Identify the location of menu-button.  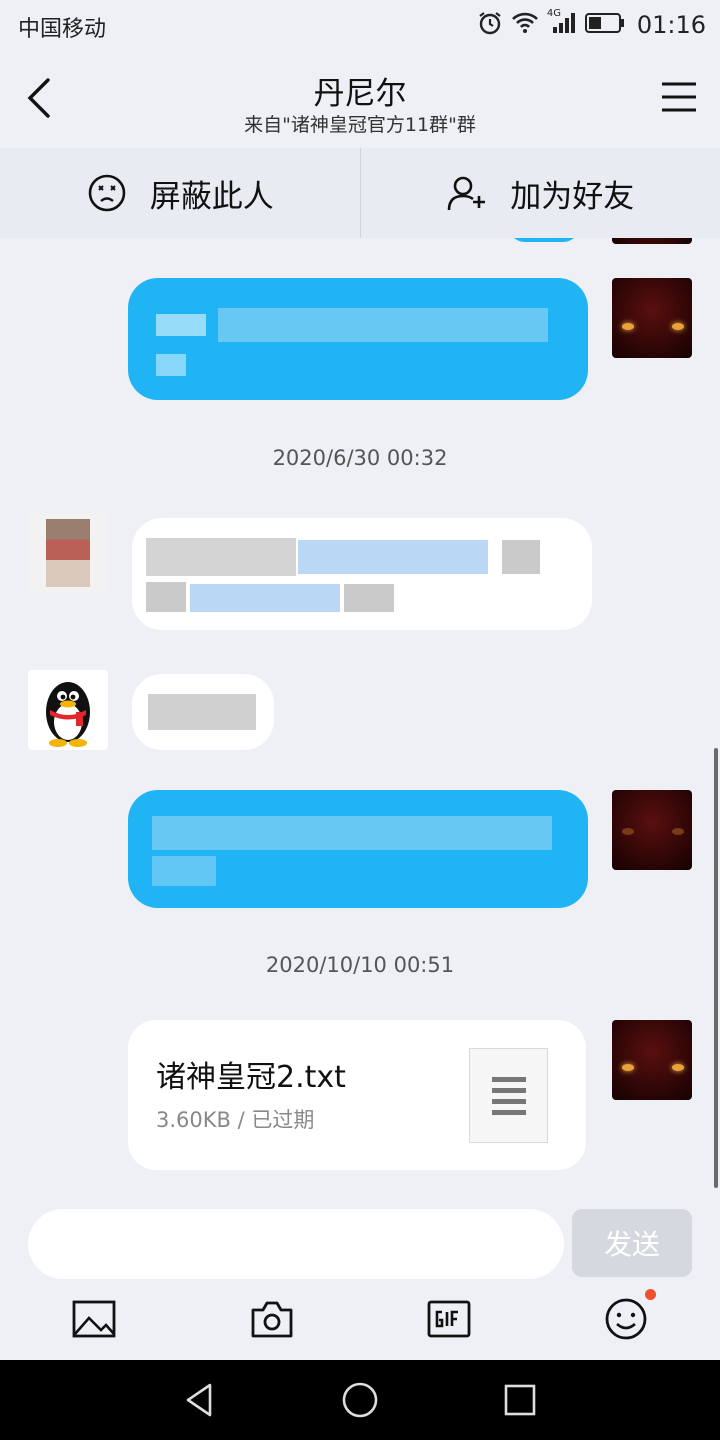
(679, 97).